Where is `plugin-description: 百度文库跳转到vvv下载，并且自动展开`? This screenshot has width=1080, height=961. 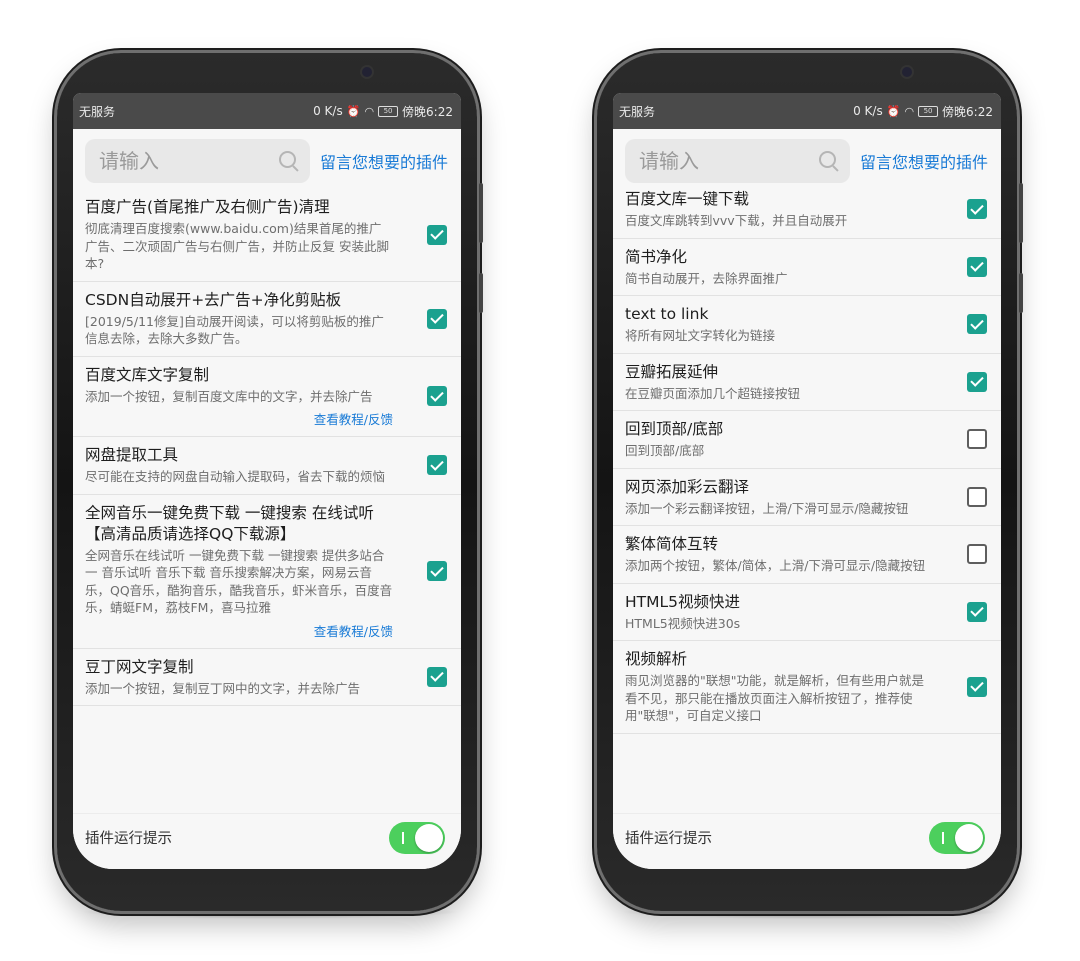
plugin-description: 百度文库跳转到vvv下载，并且自动展开 is located at coordinates (736, 220).